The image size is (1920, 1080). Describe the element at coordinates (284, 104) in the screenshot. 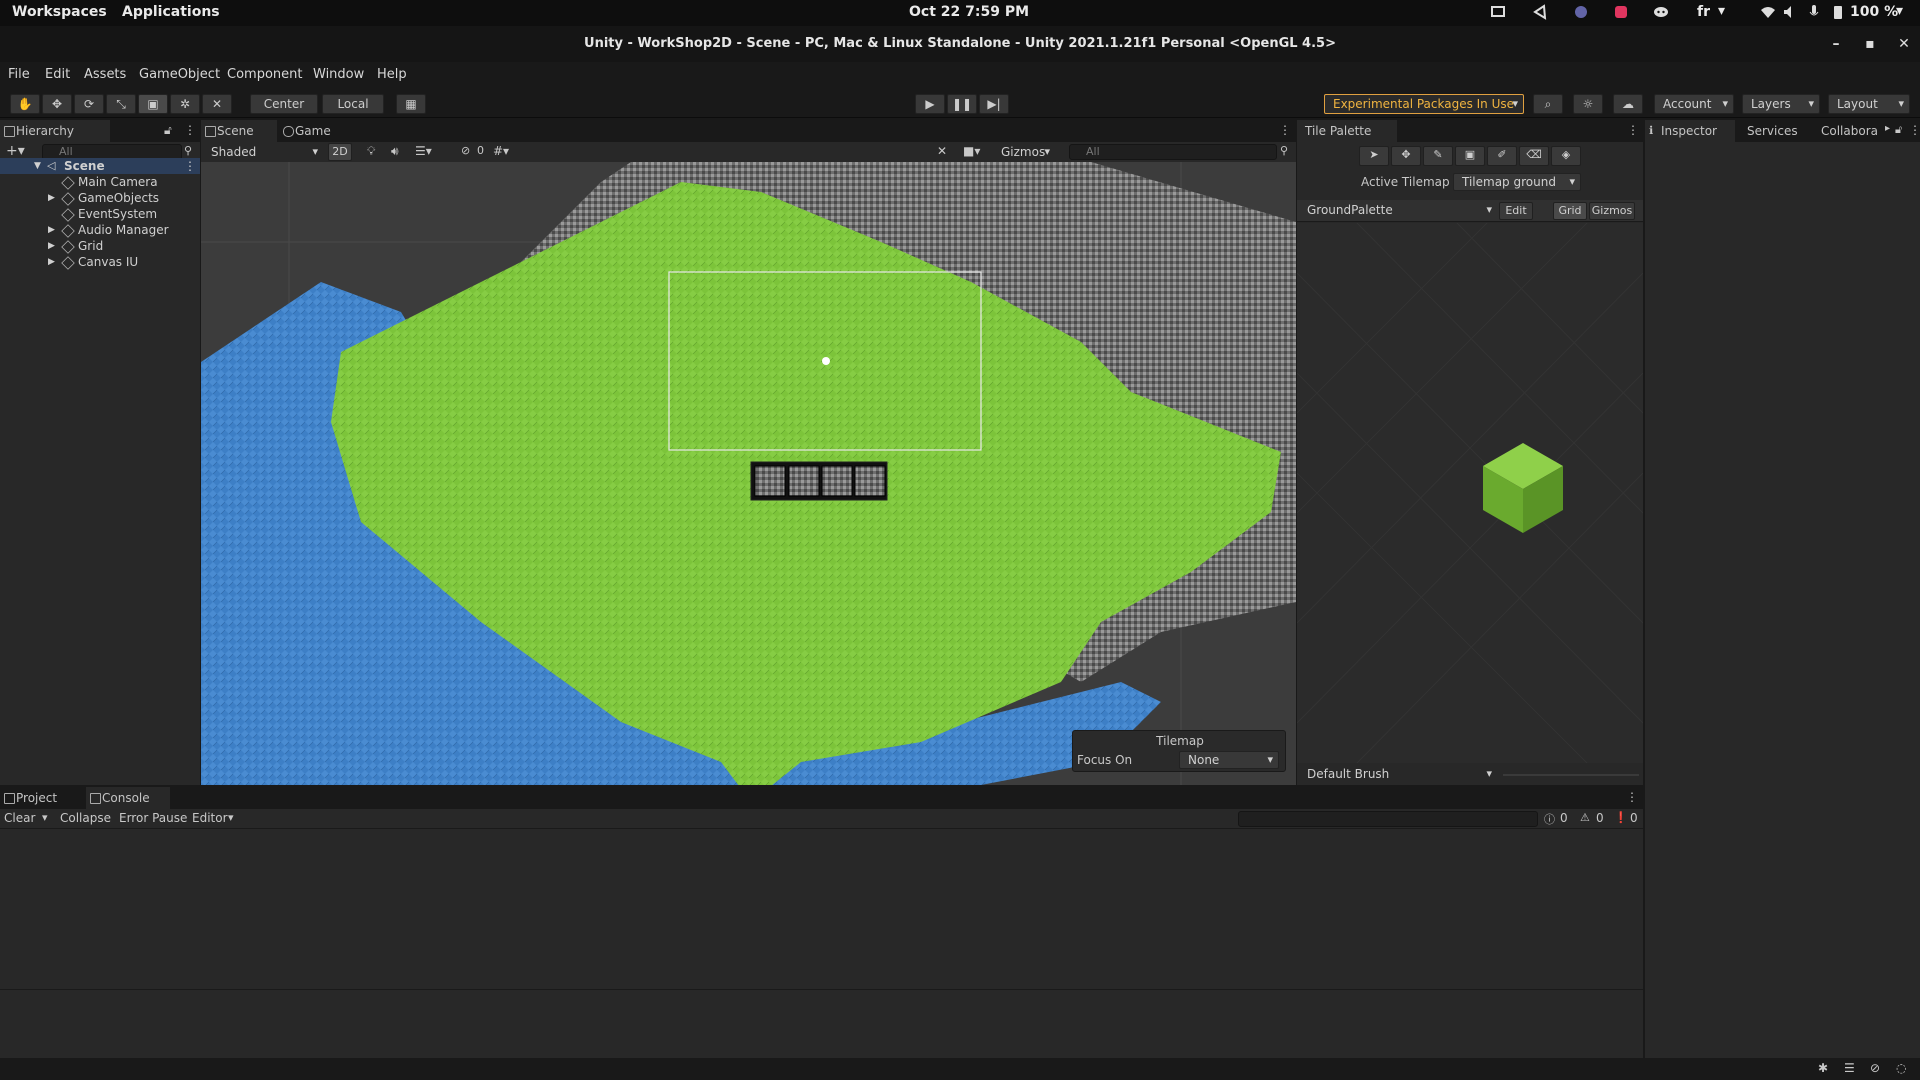

I see `pivot-mode-button: Center` at that location.